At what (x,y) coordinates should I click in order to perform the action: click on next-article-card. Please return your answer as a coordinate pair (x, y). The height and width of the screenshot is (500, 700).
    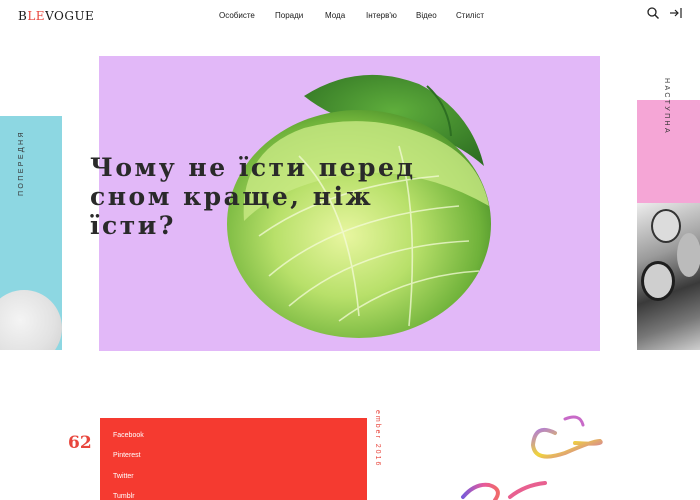
    Looking at the image, I should click on (668, 225).